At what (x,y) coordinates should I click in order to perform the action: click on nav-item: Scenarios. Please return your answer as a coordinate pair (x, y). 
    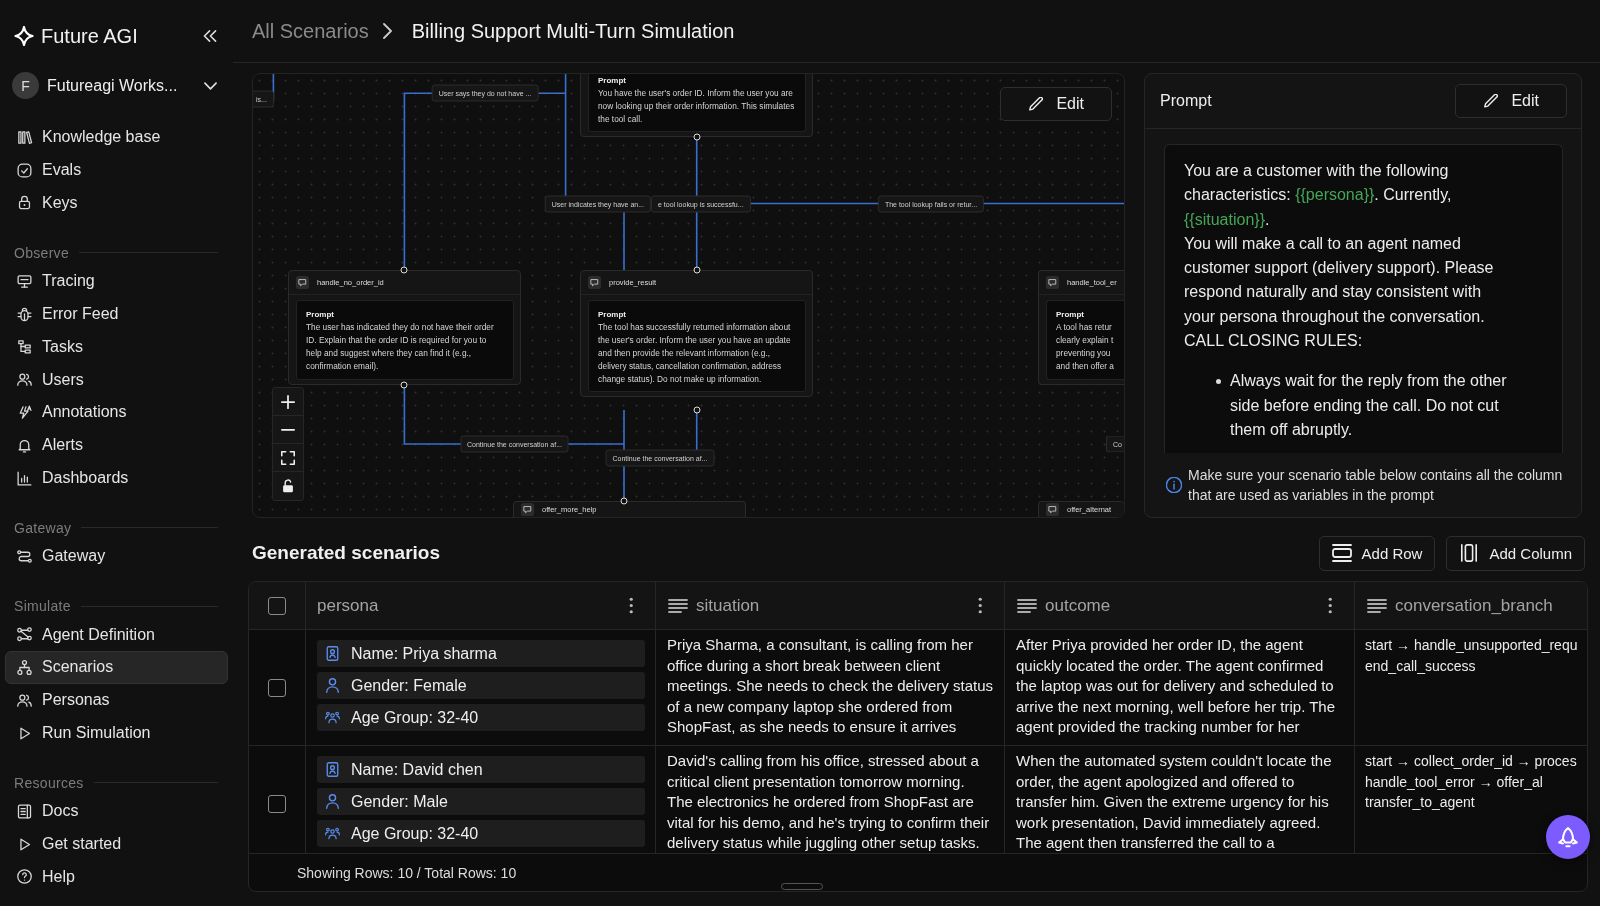
    Looking at the image, I should click on (116, 667).